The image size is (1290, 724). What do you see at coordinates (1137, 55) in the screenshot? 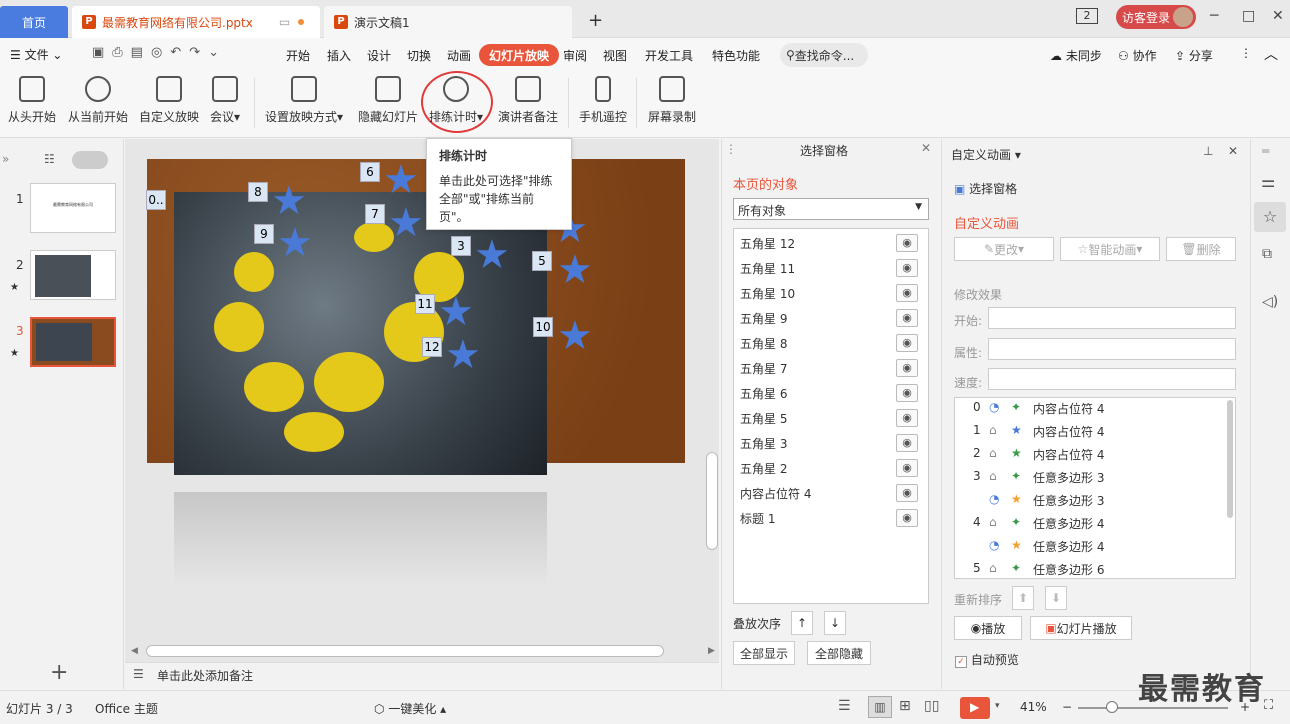
I see `collab-button: ⚇ 协作` at bounding box center [1137, 55].